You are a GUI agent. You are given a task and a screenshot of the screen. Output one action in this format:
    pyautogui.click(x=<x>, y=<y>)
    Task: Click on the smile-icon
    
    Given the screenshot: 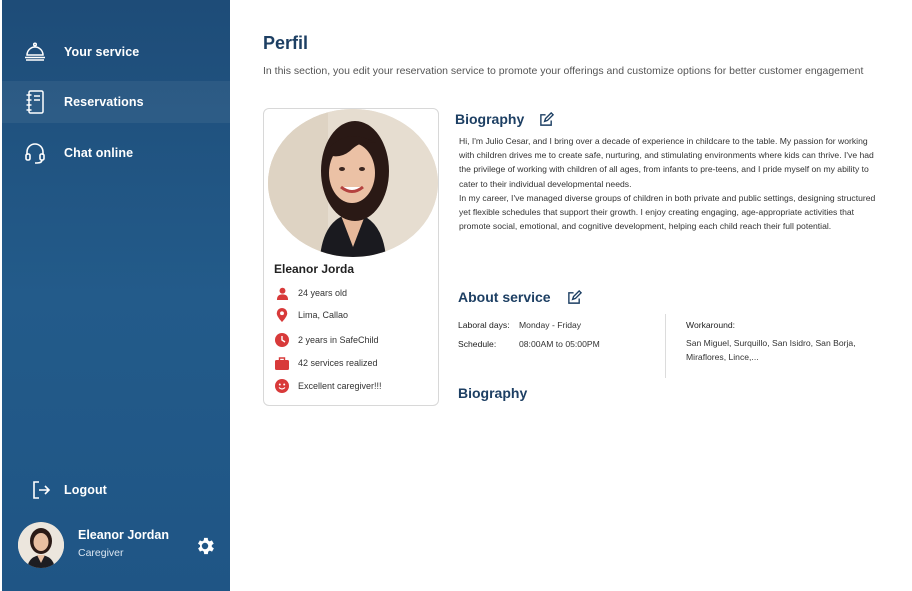 What is the action you would take?
    pyautogui.click(x=282, y=386)
    